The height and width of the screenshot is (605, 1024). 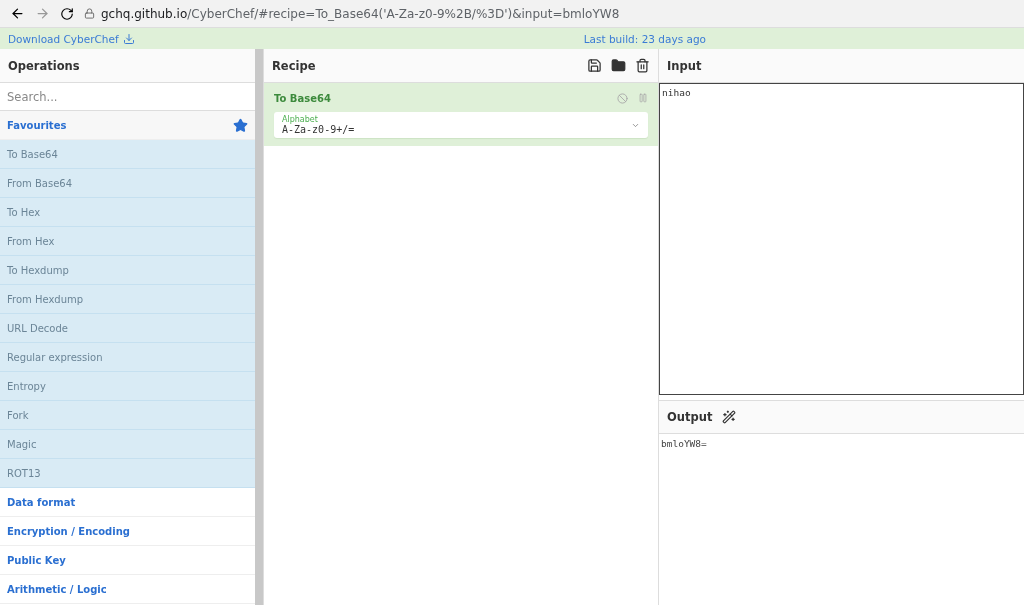 I want to click on star-icon, so click(x=240, y=125).